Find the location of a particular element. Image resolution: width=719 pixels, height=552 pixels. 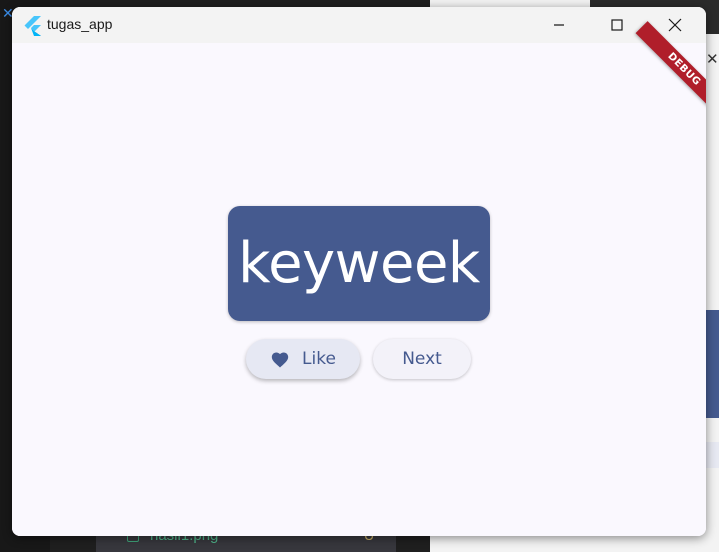

next-button: Next is located at coordinates (422, 359).